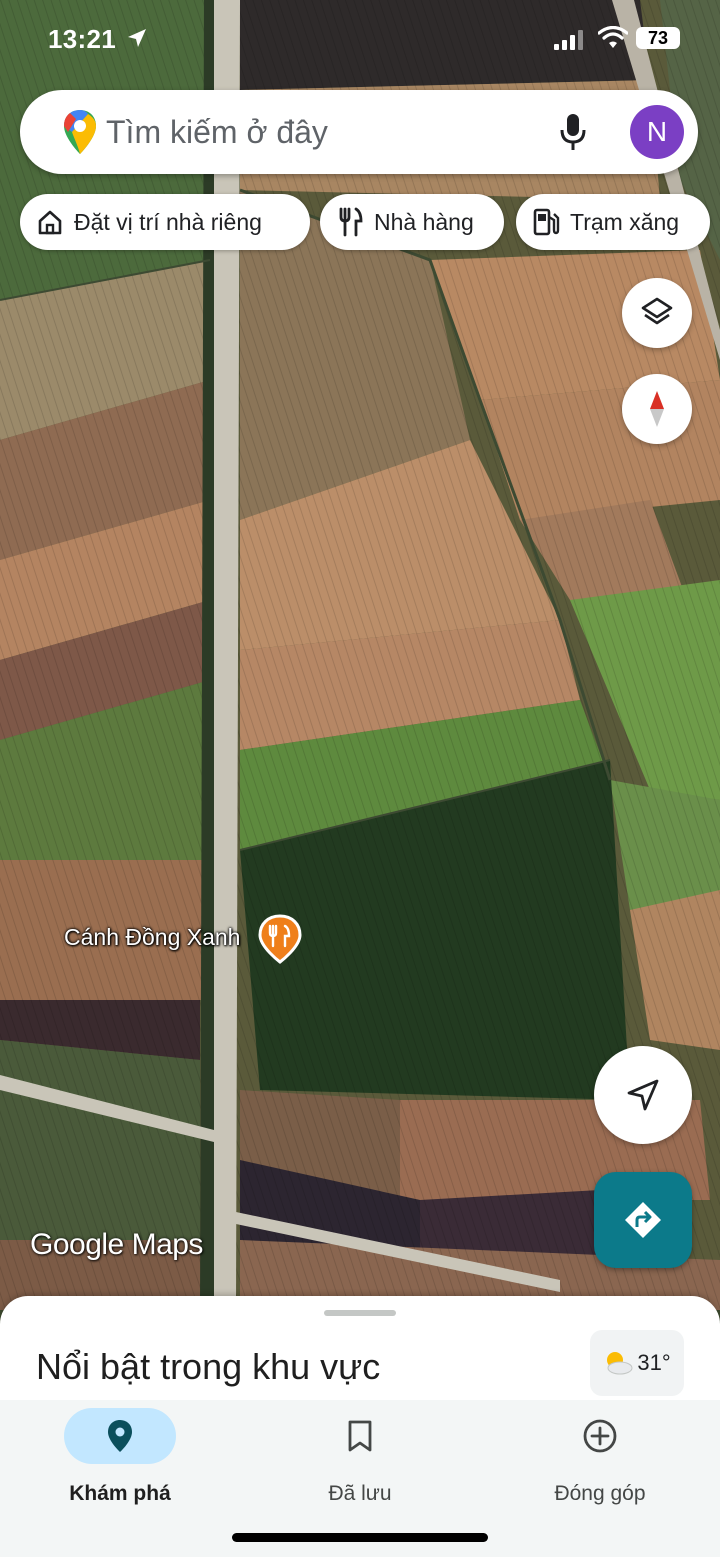  I want to click on bottom-sheet: Nổi bật trong khu vực 31°, so click(360, 1351).